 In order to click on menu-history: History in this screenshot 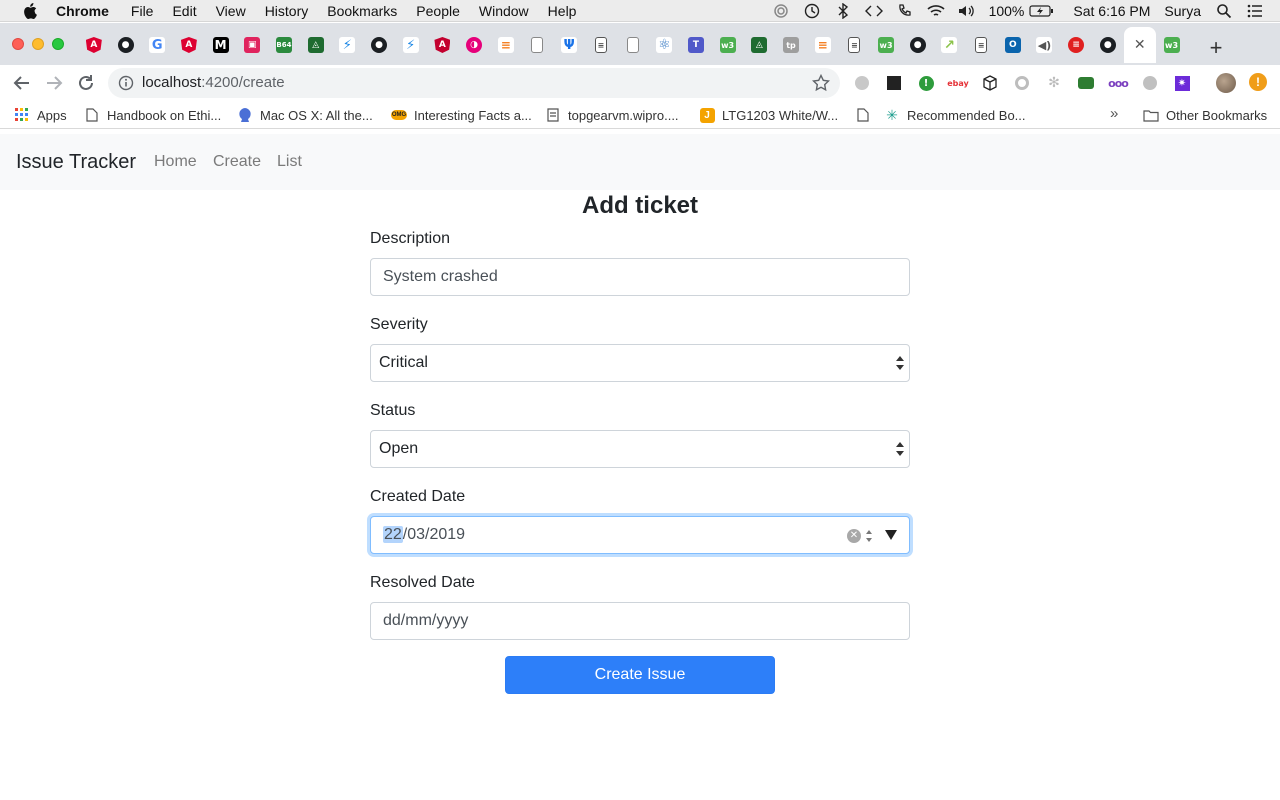, I will do `click(287, 11)`.